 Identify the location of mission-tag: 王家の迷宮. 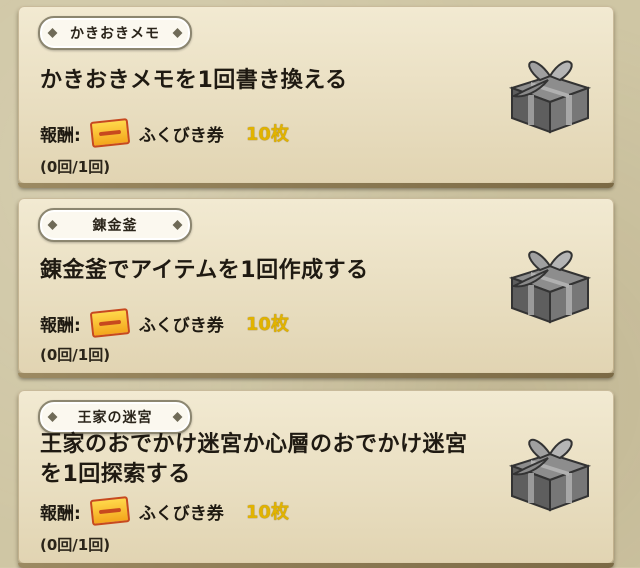
(115, 417).